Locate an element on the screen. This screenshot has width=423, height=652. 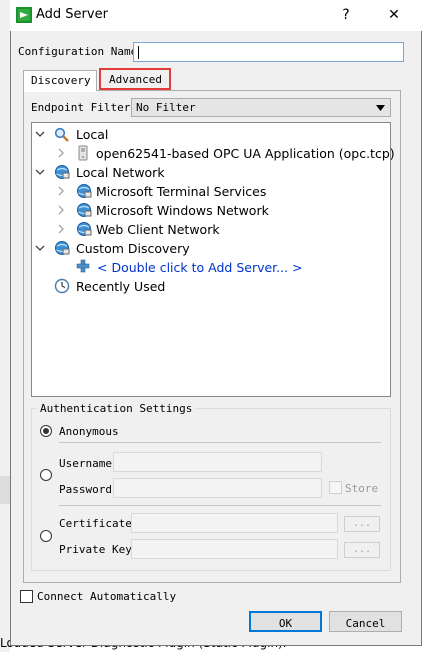
tab-discovery-label: Discovery is located at coordinates (61, 80).